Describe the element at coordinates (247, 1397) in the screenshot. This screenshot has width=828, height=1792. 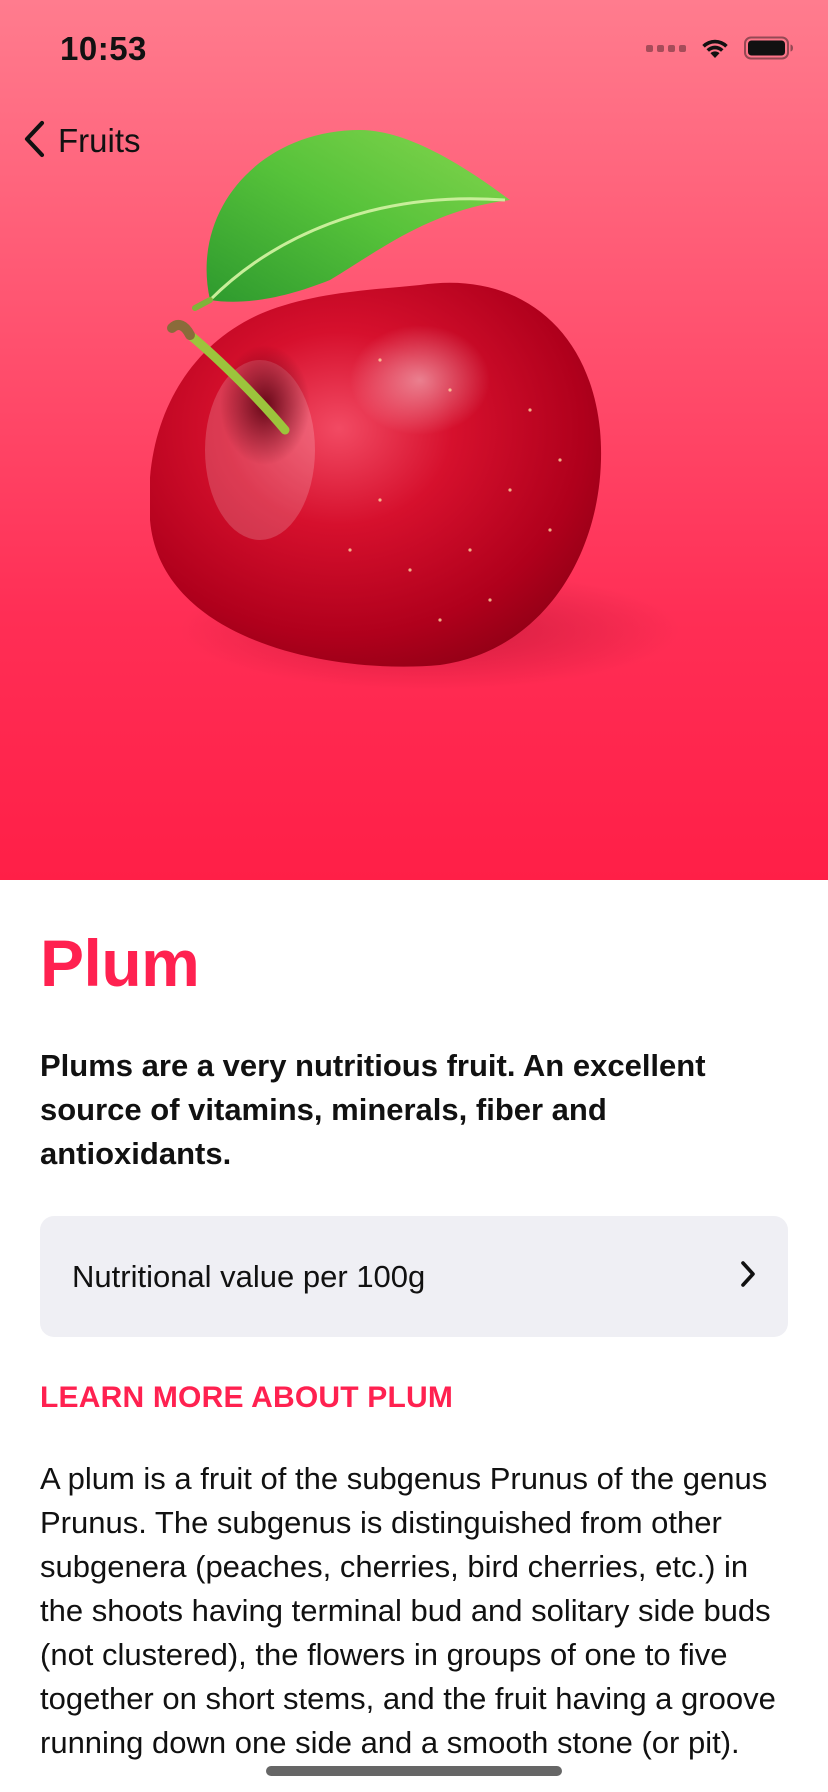
I see `section-header: LEARN MORE ABOUT PLUM` at that location.